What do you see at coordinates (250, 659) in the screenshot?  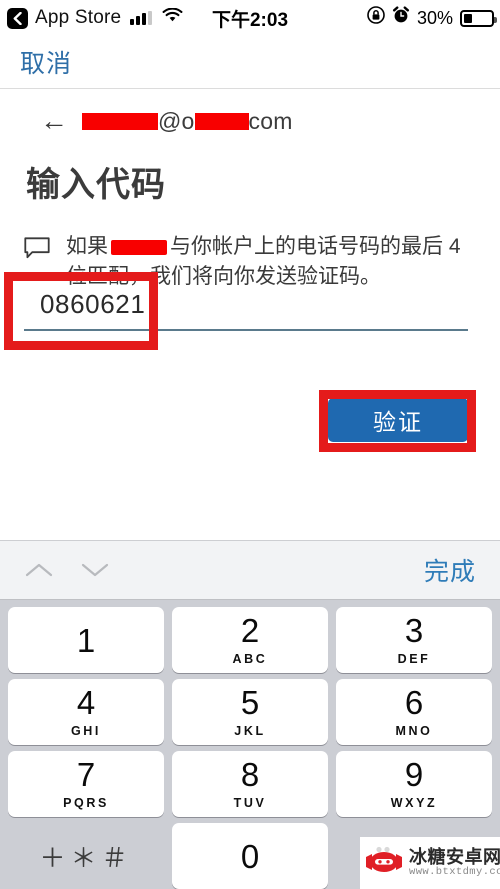 I see `key-letters: ABC` at bounding box center [250, 659].